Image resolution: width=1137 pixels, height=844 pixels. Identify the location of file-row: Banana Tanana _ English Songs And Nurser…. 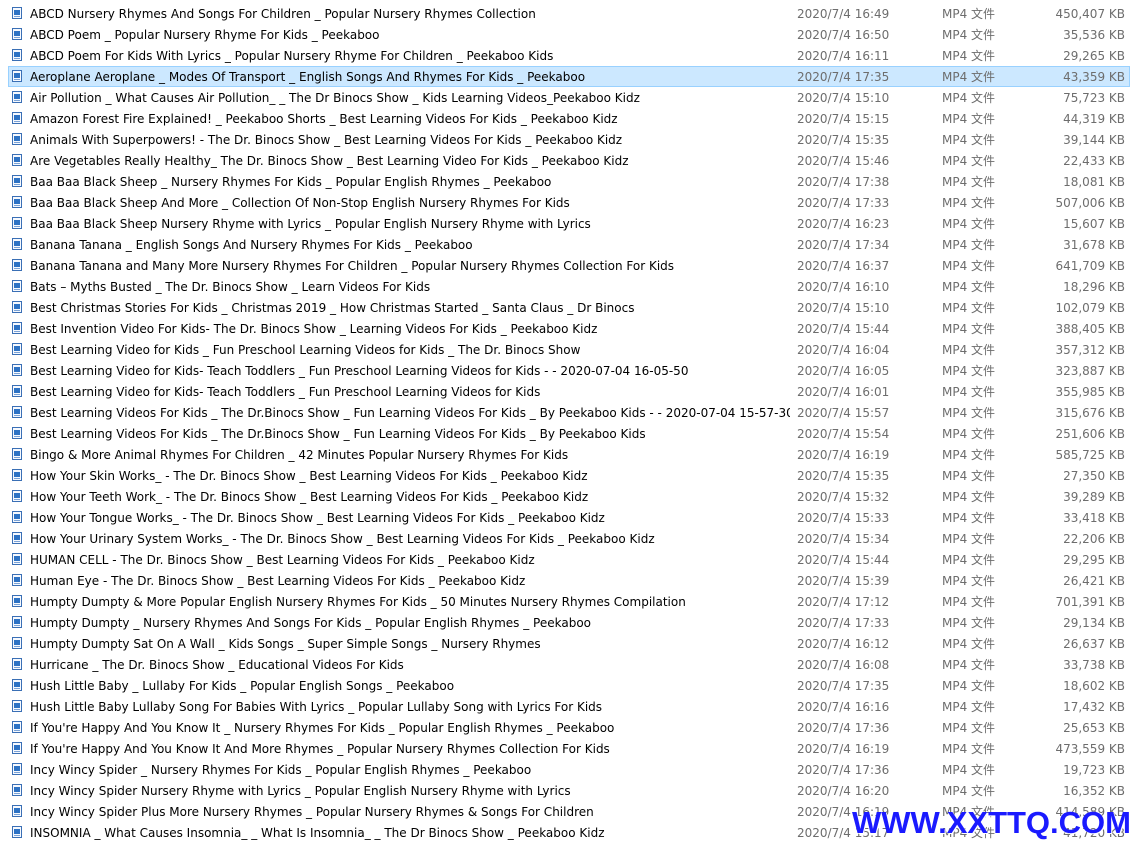
(569, 244).